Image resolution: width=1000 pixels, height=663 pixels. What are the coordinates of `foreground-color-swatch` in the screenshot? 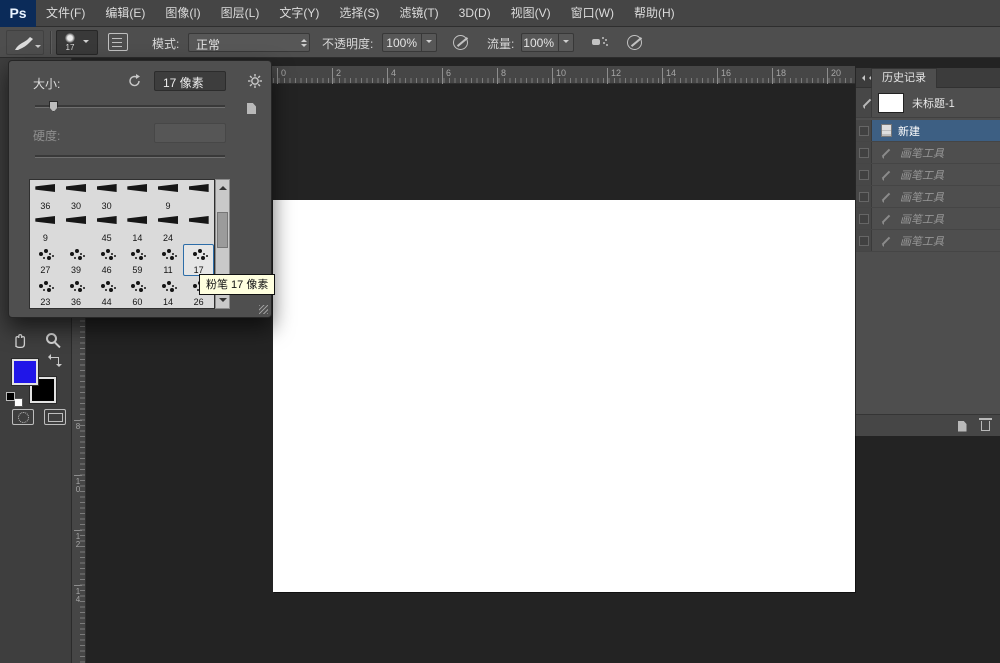 It's located at (25, 372).